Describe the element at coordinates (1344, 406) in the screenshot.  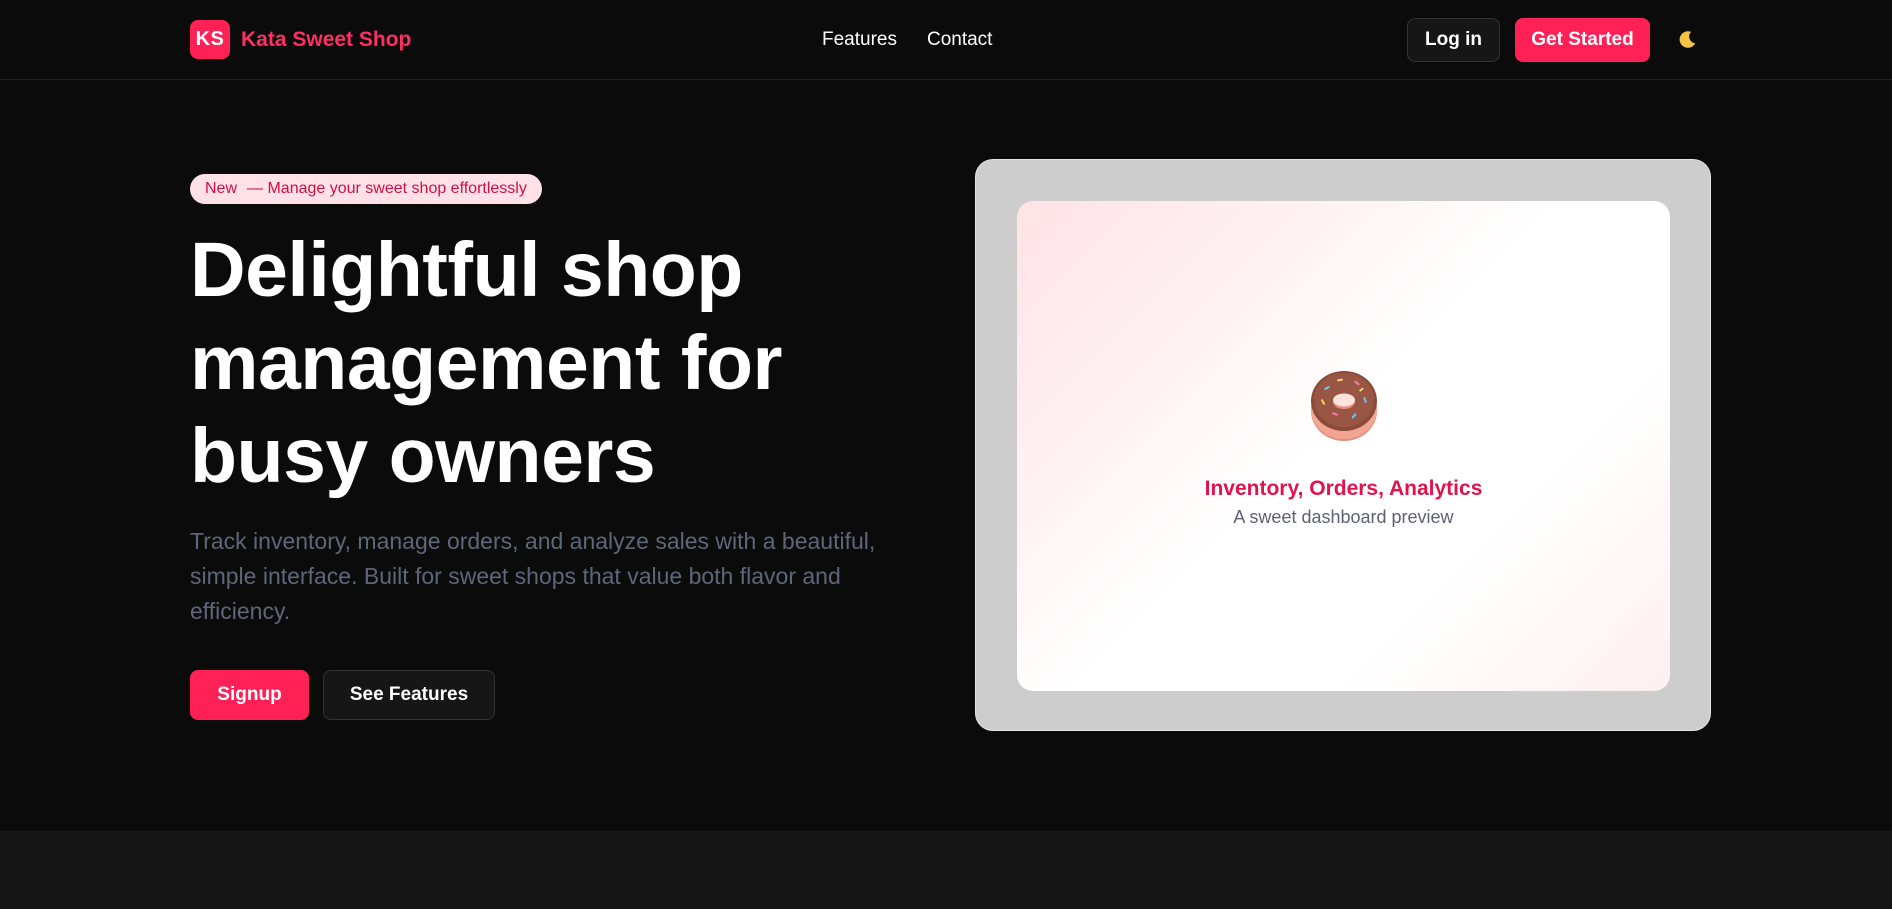
I see `donut-icon` at that location.